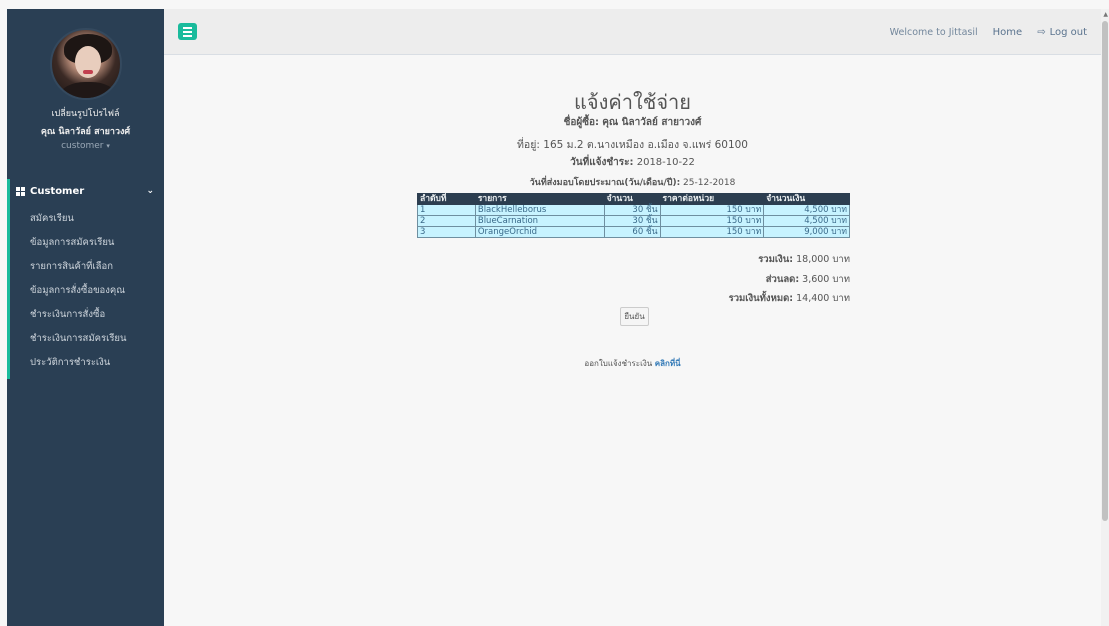 The height and width of the screenshot is (626, 1109). Describe the element at coordinates (20, 191) in the screenshot. I see `grid-icon` at that location.